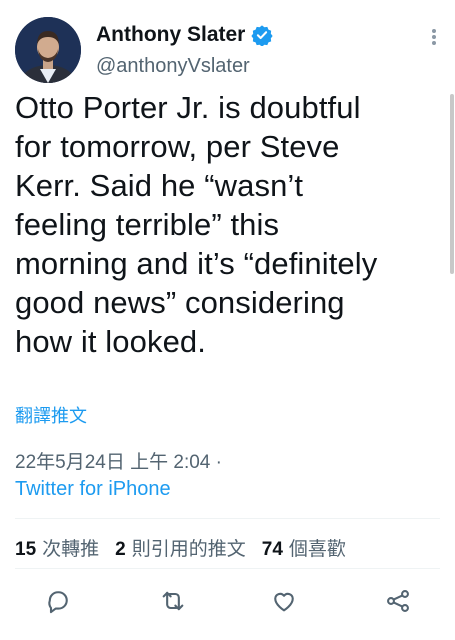 This screenshot has width=455, height=640. I want to click on likes-stat: 74 個喜歡, so click(304, 547).